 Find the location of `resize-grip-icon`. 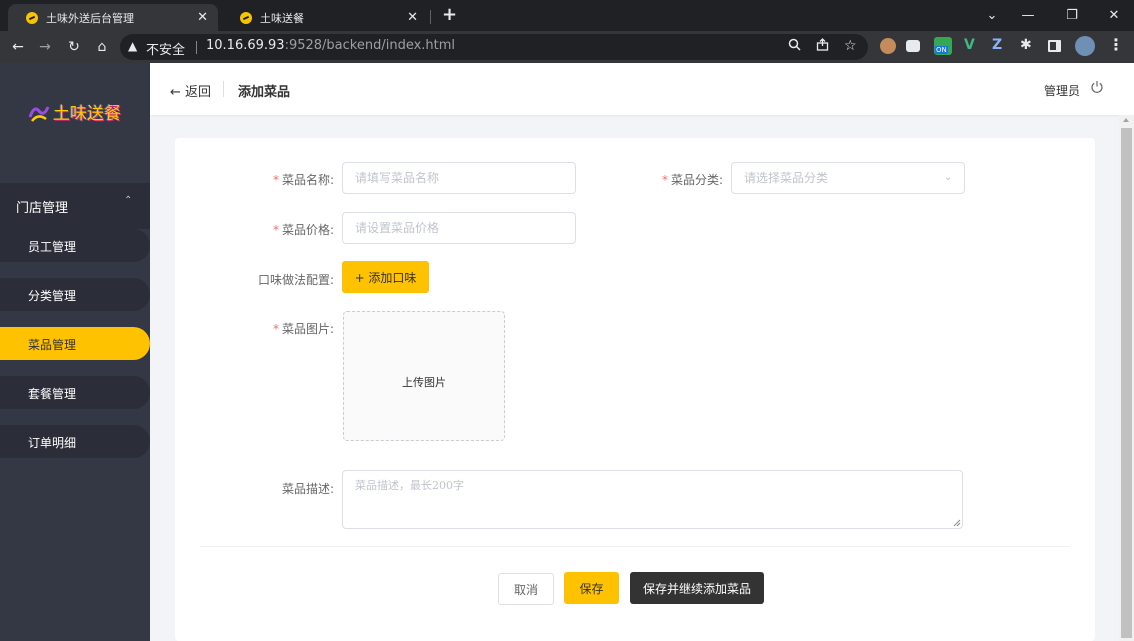

resize-grip-icon is located at coordinates (957, 523).